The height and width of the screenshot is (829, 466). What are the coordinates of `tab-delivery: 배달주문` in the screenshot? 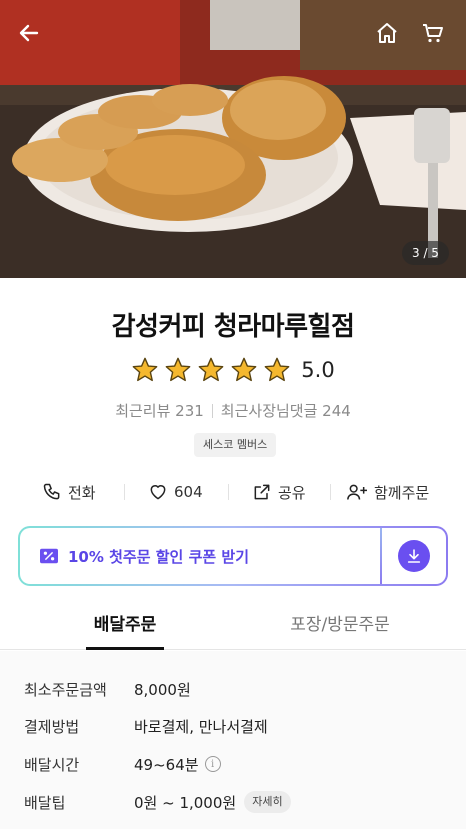 It's located at (125, 630).